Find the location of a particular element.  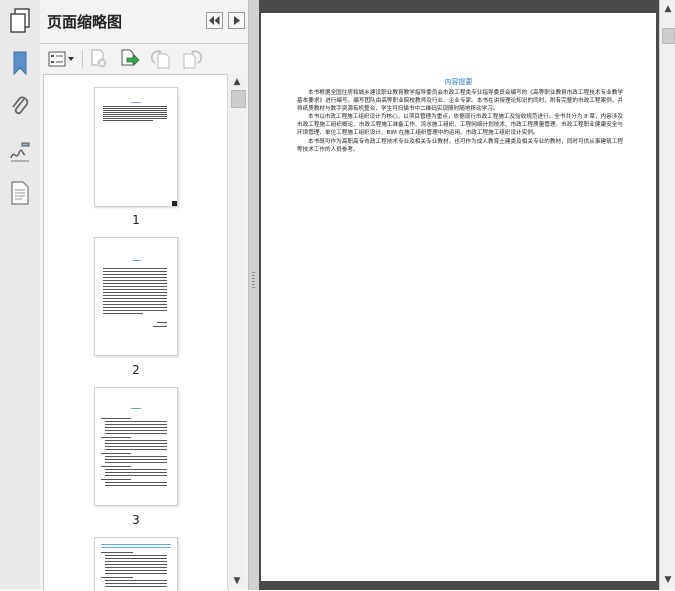

insert-page-button is located at coordinates (130, 59).